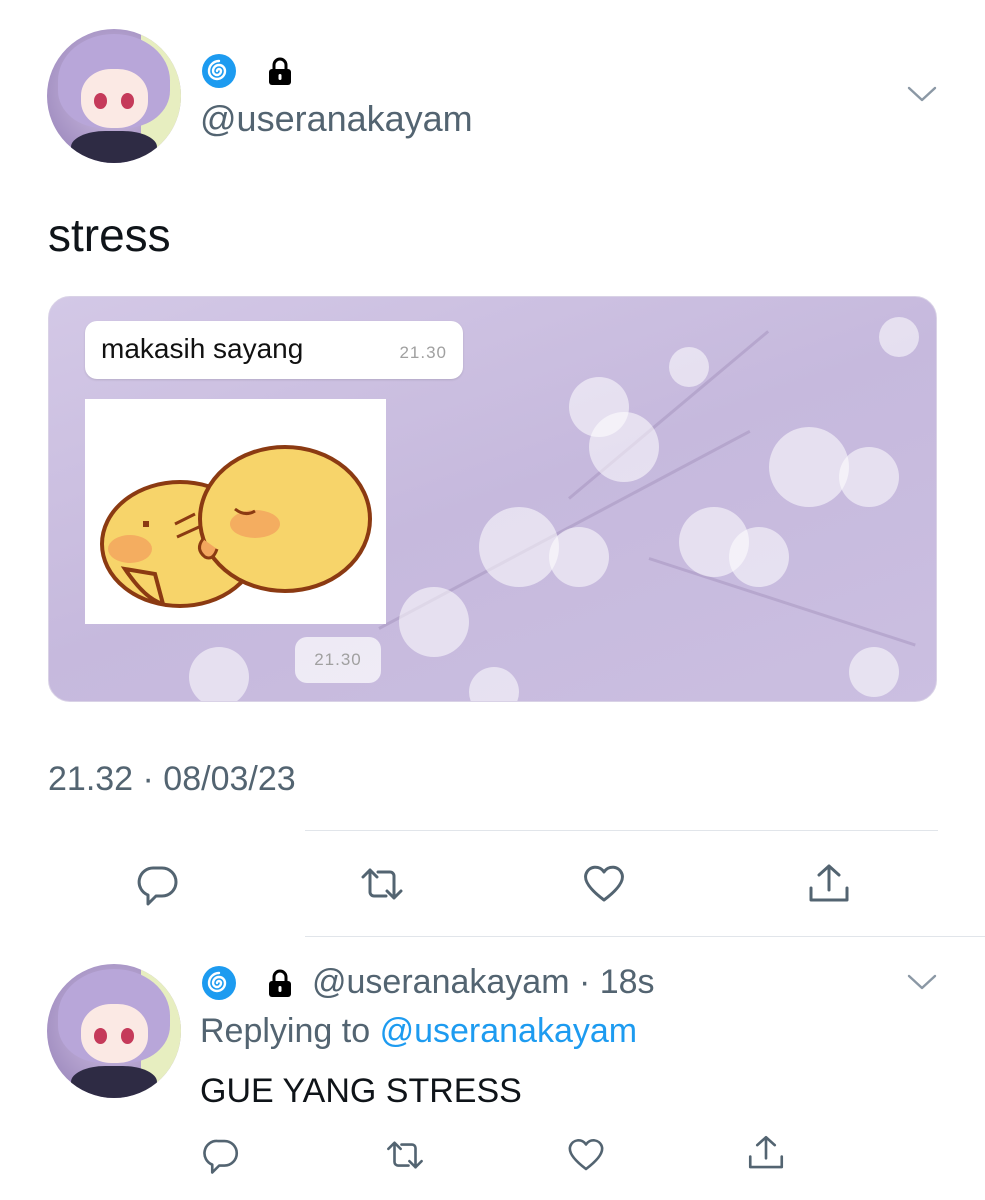 The image size is (985, 1200). Describe the element at coordinates (423, 352) in the screenshot. I see `chat-bubble-time: 21.30` at that location.